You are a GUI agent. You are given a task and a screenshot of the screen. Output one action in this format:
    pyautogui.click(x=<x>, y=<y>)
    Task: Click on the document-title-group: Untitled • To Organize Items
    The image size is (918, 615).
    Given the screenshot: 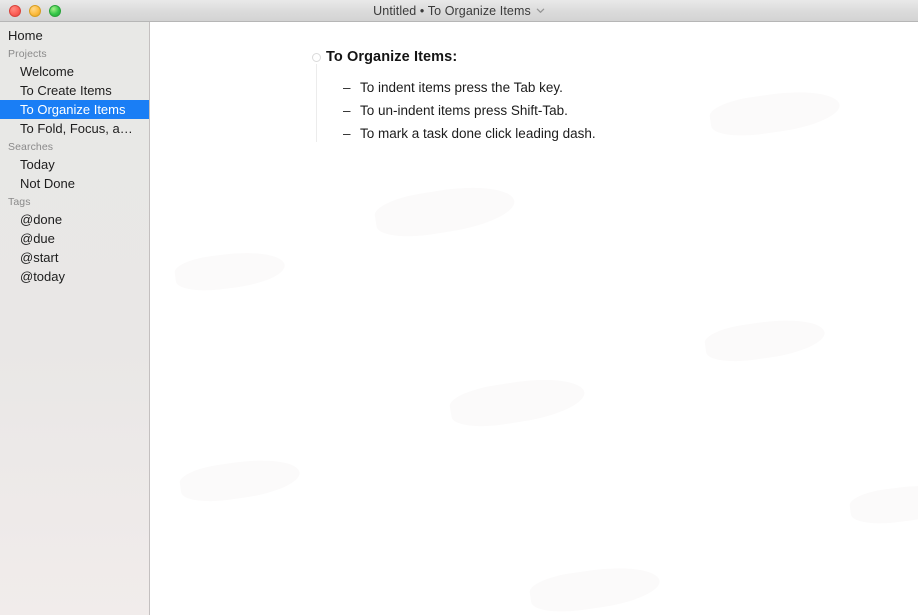 What is the action you would take?
    pyautogui.click(x=459, y=11)
    